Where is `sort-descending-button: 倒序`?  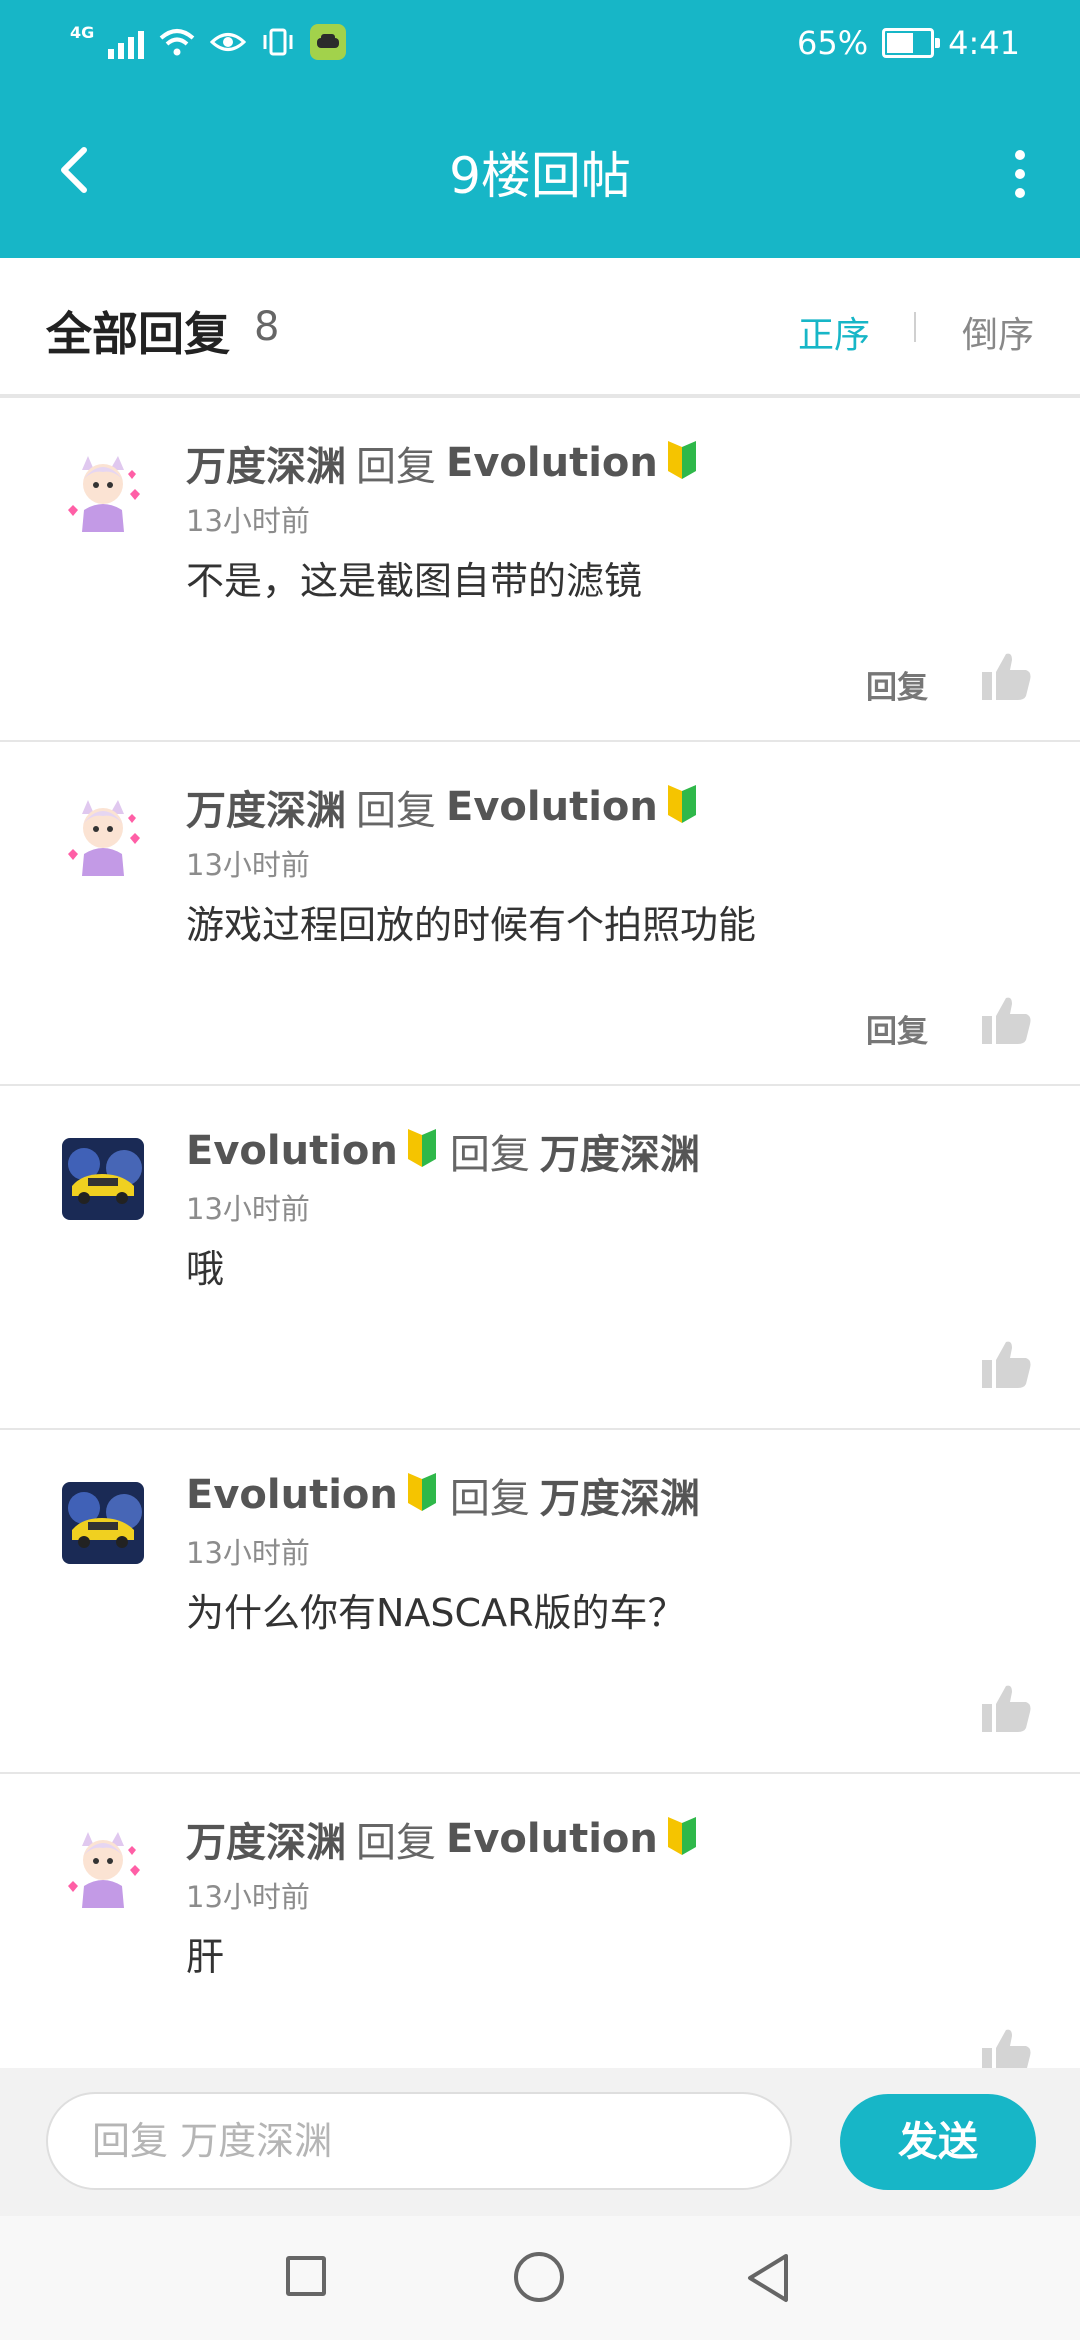 sort-descending-button: 倒序 is located at coordinates (998, 332).